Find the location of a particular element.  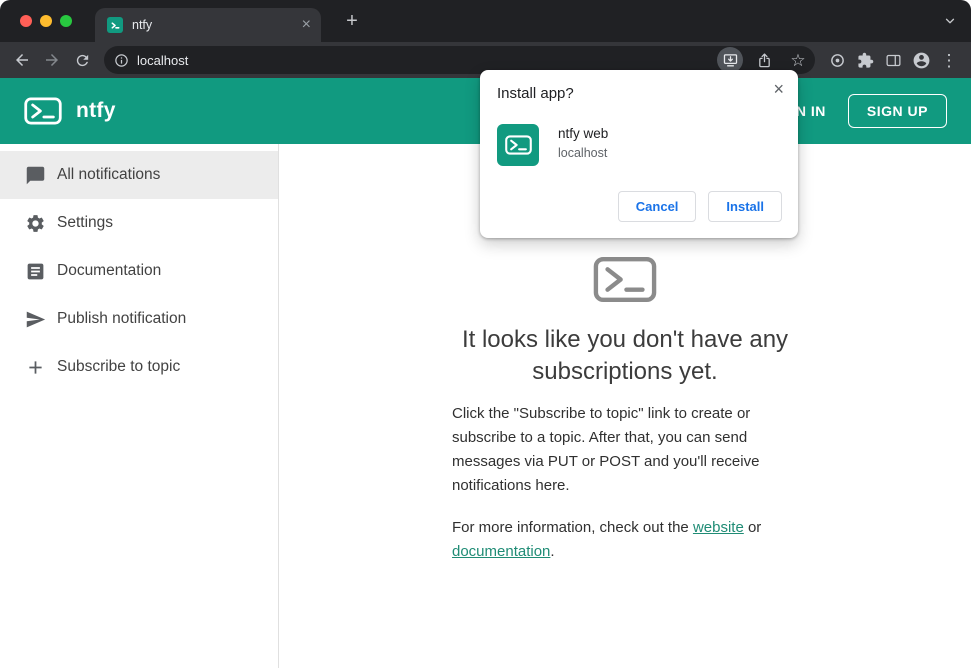

profile-avatar-icon is located at coordinates (921, 60).